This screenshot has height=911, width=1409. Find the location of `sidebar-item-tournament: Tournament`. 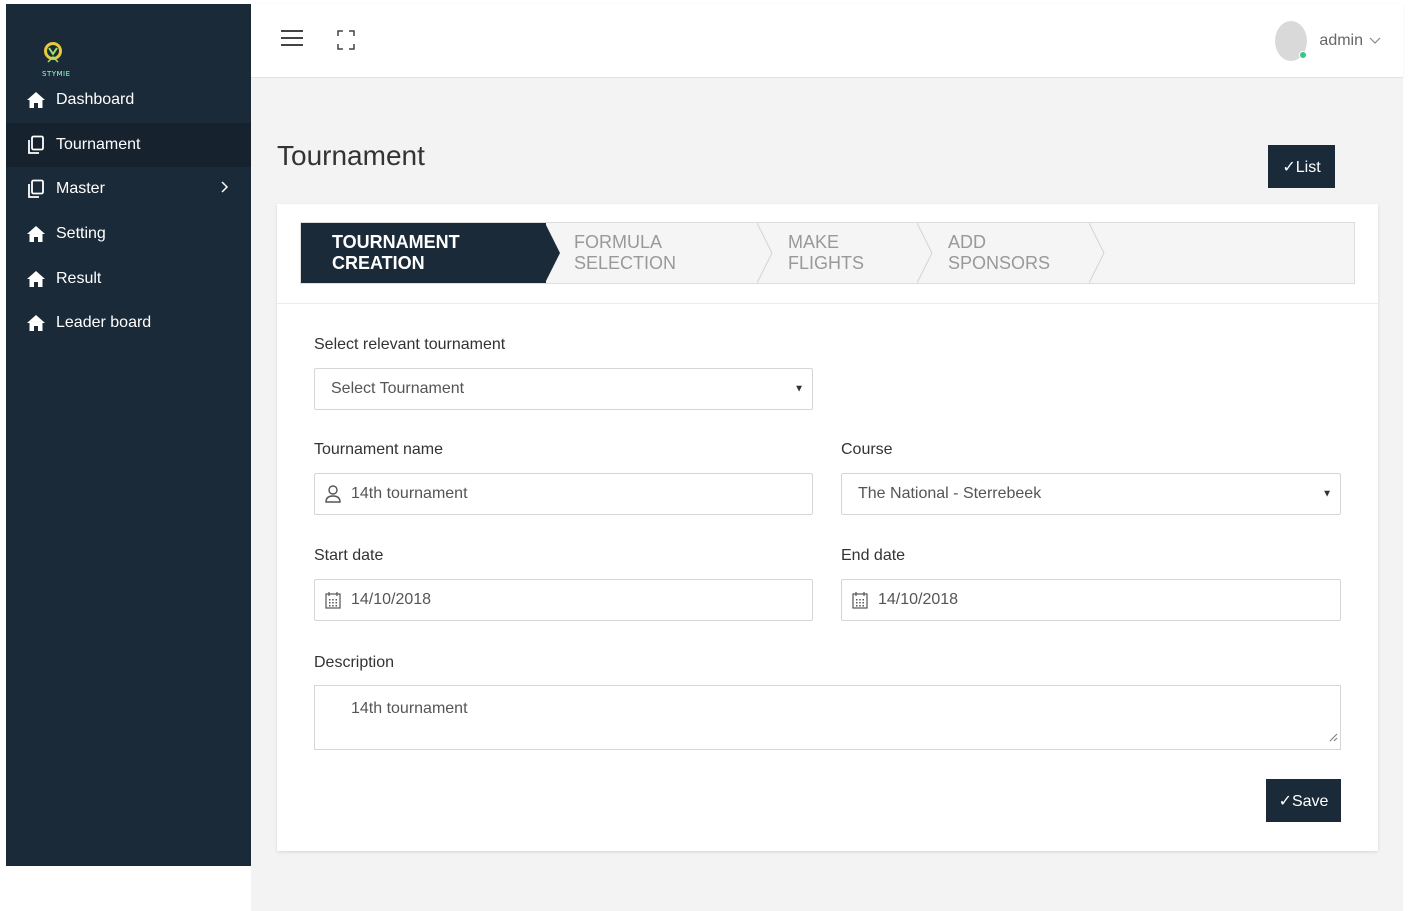

sidebar-item-tournament: Tournament is located at coordinates (128, 145).